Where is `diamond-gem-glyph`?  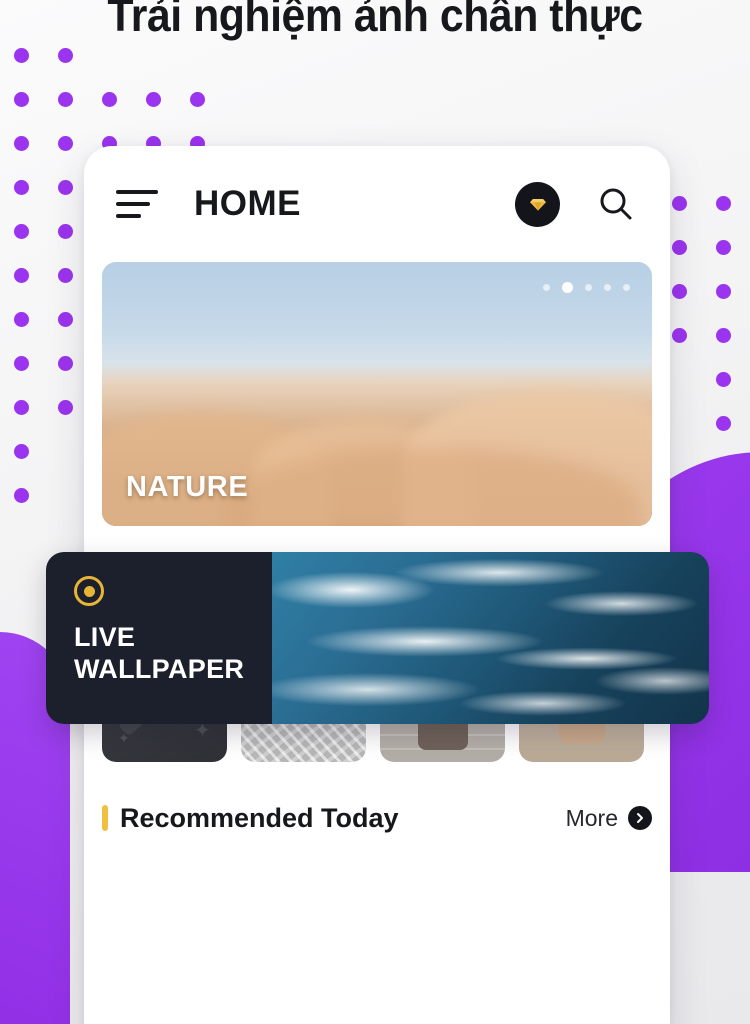 diamond-gem-glyph is located at coordinates (537, 205).